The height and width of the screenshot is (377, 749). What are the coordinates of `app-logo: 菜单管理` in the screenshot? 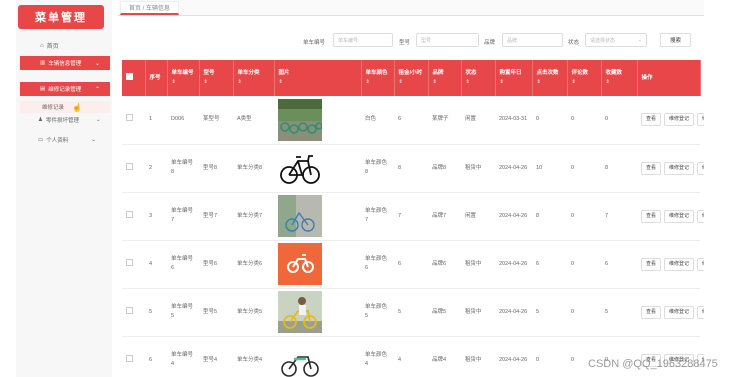 It's located at (61, 17).